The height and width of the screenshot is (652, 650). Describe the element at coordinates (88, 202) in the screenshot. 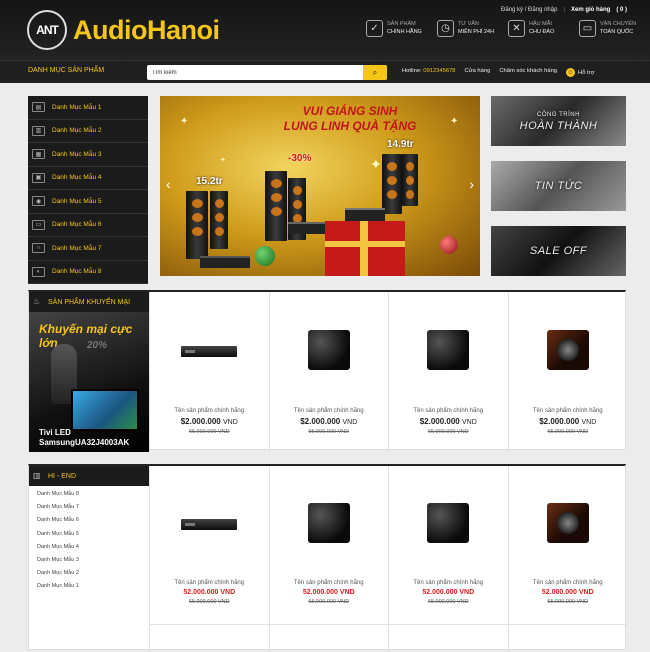

I see `sidebar-item-5: ◉ Danh Mục Mẫu 5` at that location.